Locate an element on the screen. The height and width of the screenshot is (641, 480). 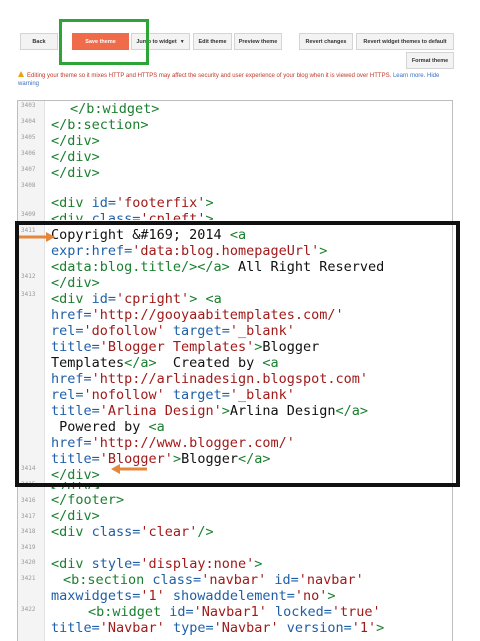
revert-widget-themes-button: Revert widget themes to default is located at coordinates (405, 41).